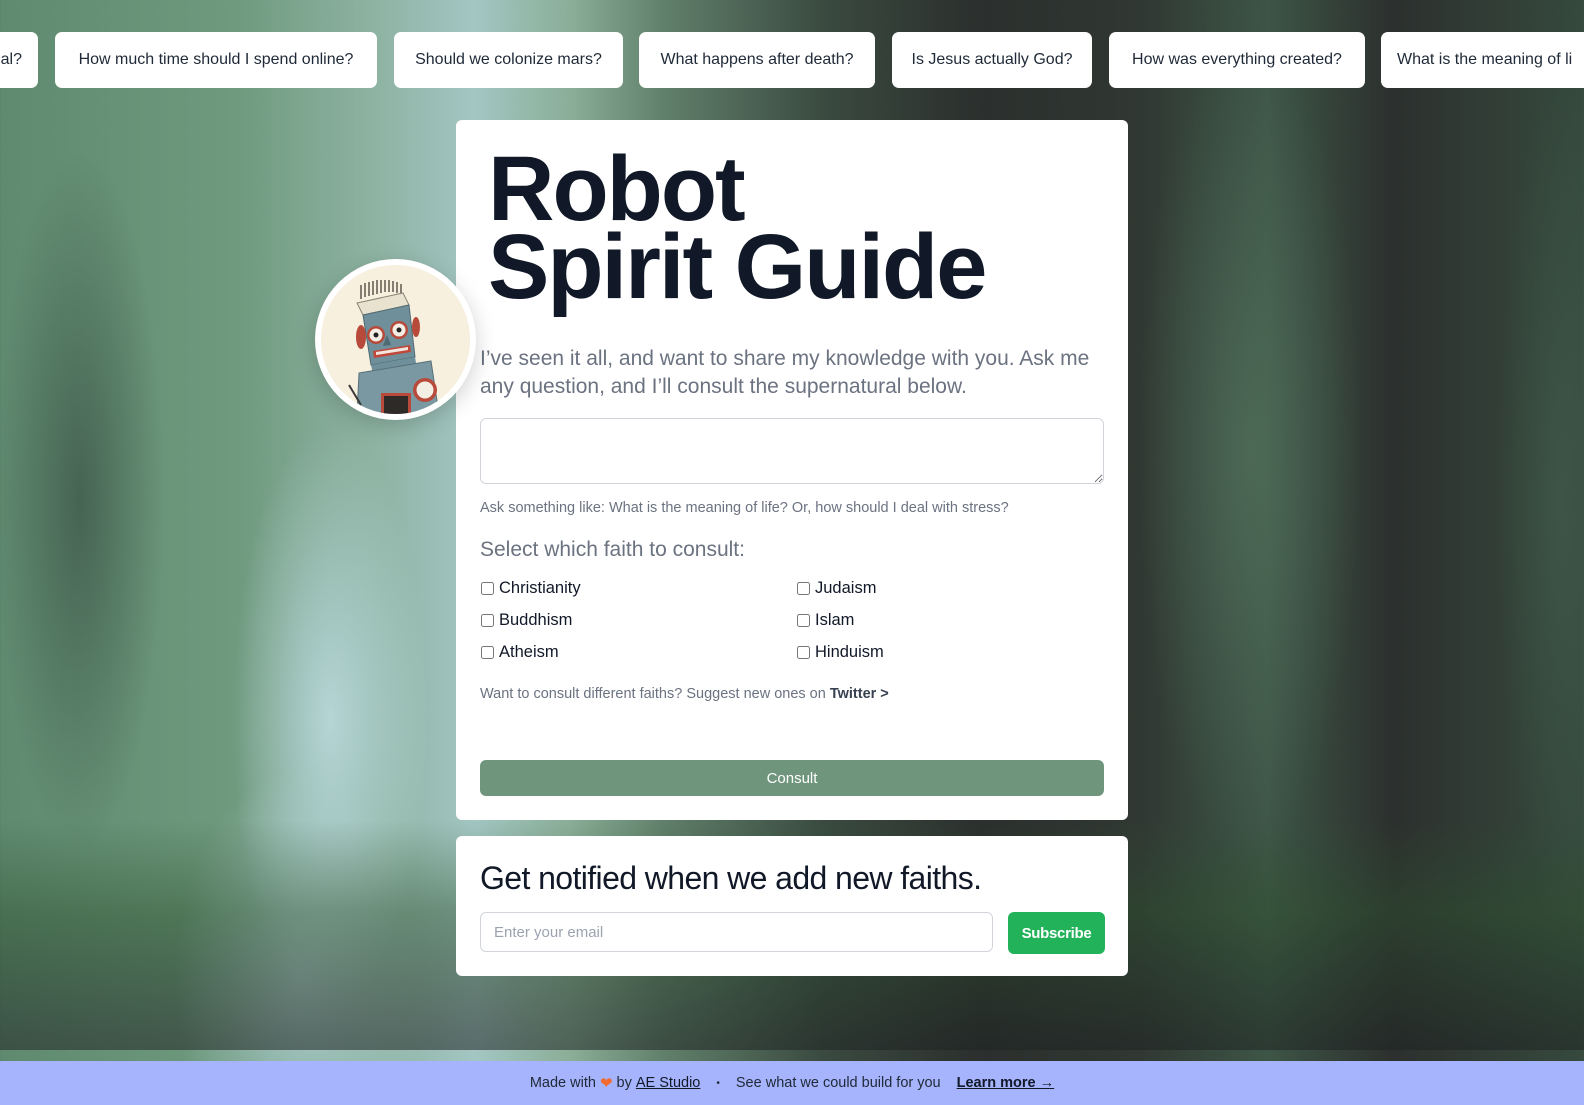 Image resolution: width=1584 pixels, height=1105 pixels. I want to click on faith-label: Buddhism, so click(536, 619).